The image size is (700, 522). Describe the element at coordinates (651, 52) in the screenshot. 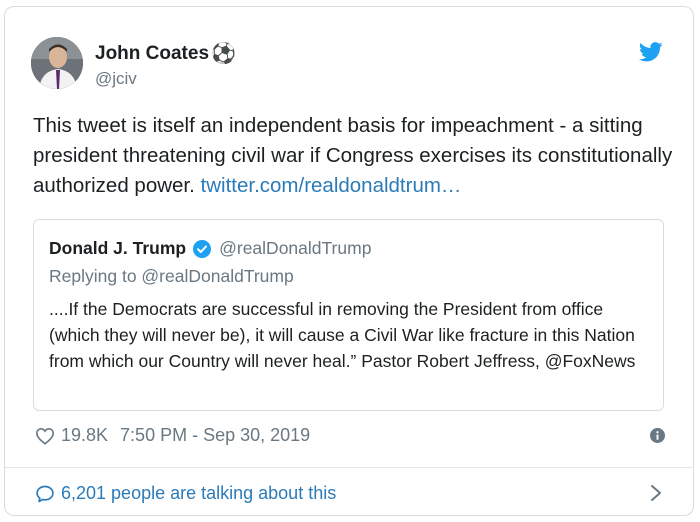

I see `twitter-bird-icon` at that location.